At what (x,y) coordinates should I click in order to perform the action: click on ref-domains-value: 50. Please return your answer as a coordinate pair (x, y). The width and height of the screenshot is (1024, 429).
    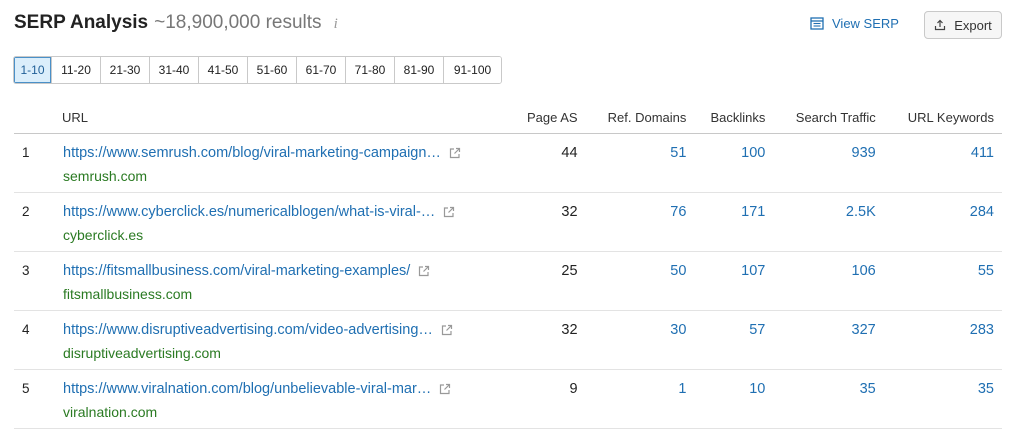
    Looking at the image, I should click on (640, 281).